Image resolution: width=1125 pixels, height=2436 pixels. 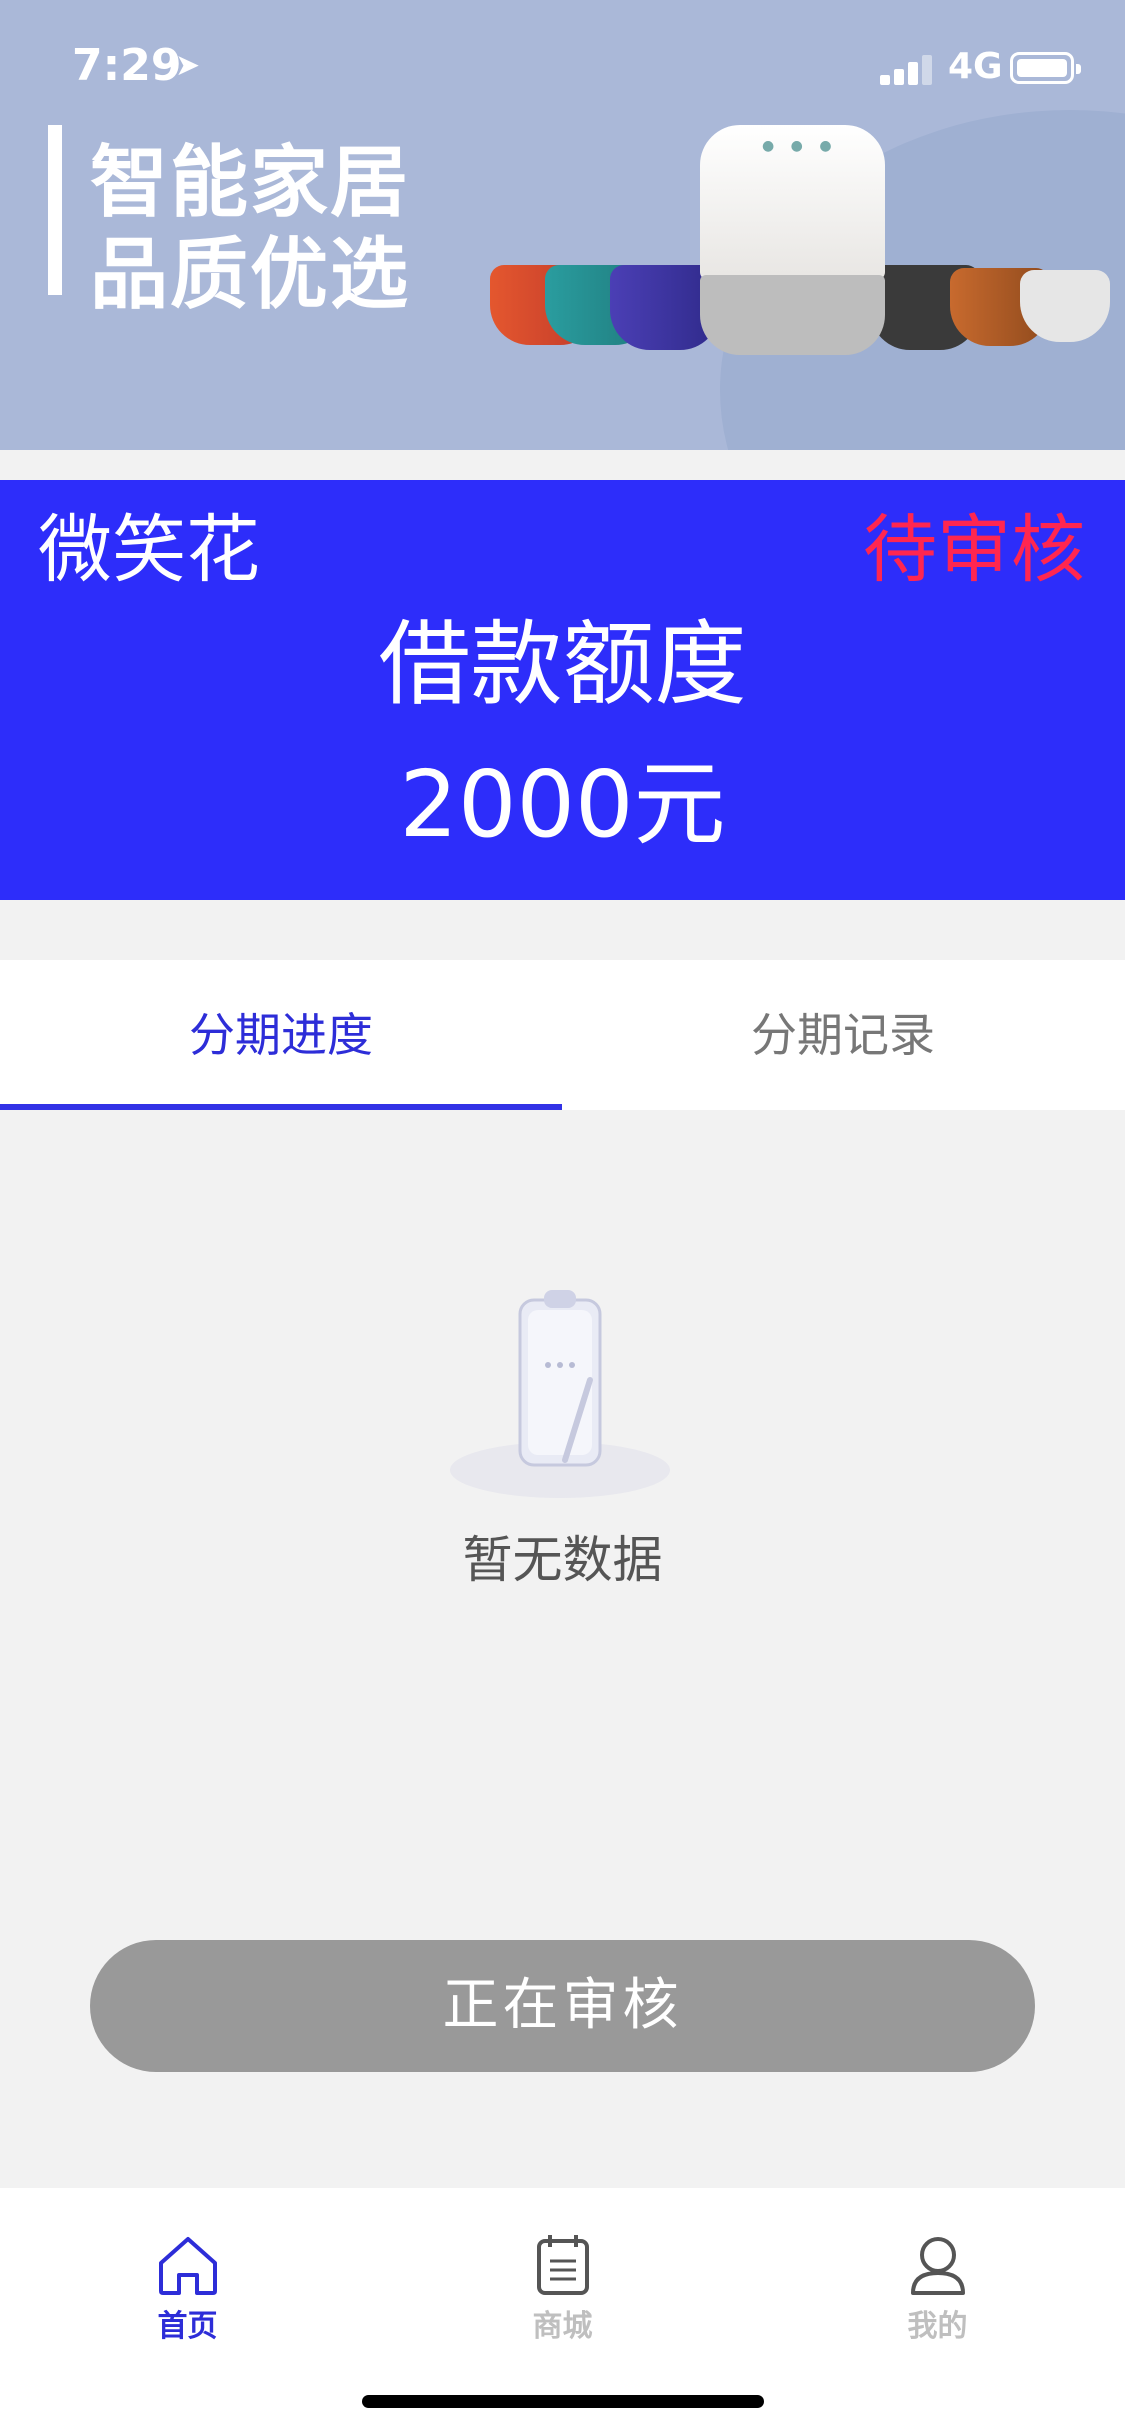 I want to click on nav-item-shop: 商城, so click(x=562, y=2283).